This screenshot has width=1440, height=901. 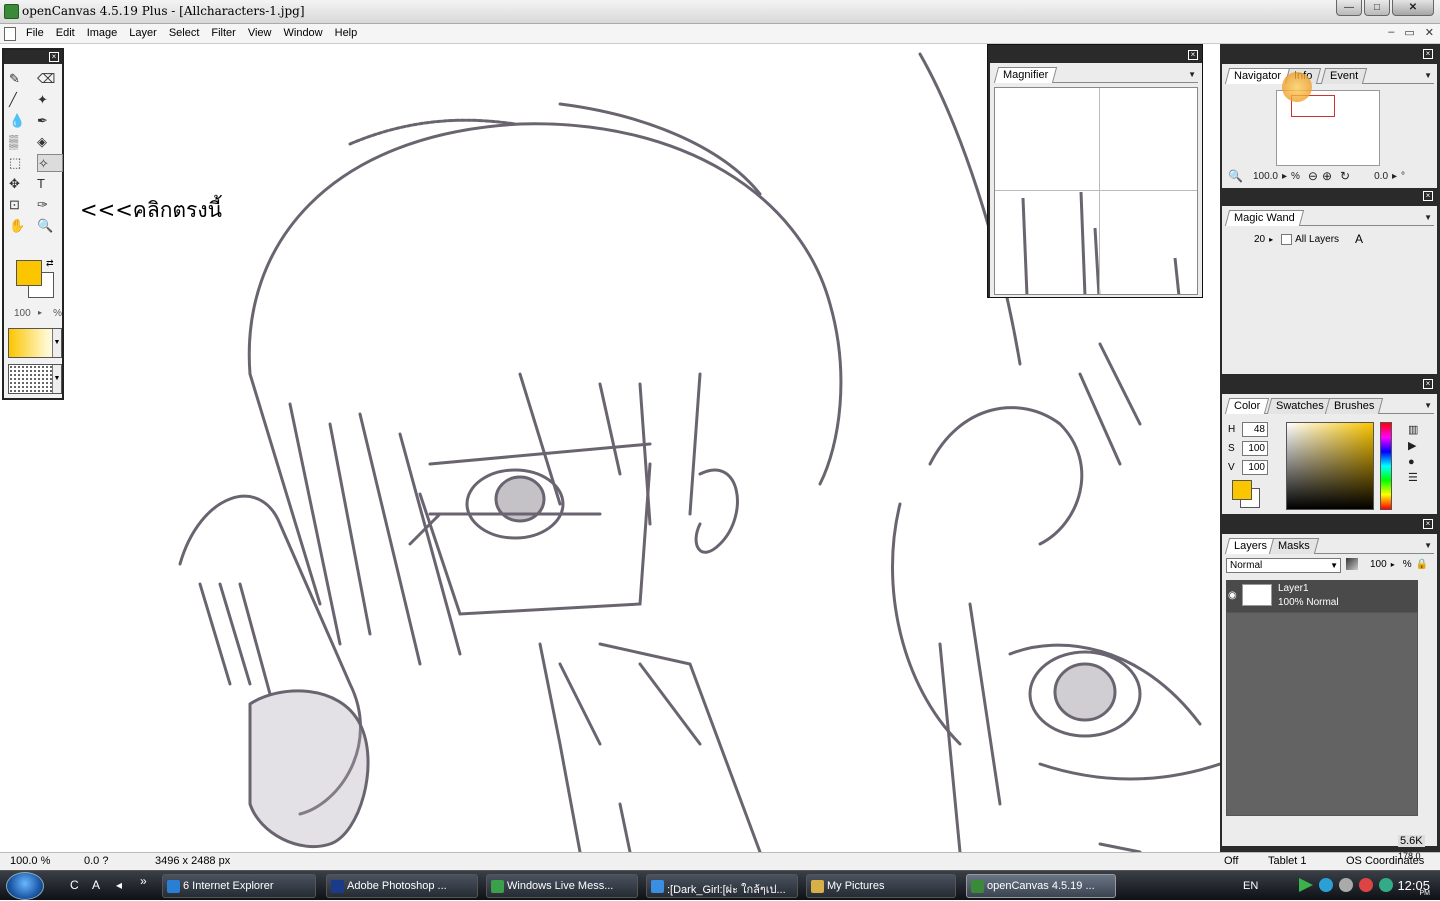 What do you see at coordinates (1354, 406) in the screenshot?
I see `tab-brushes: Brushes` at bounding box center [1354, 406].